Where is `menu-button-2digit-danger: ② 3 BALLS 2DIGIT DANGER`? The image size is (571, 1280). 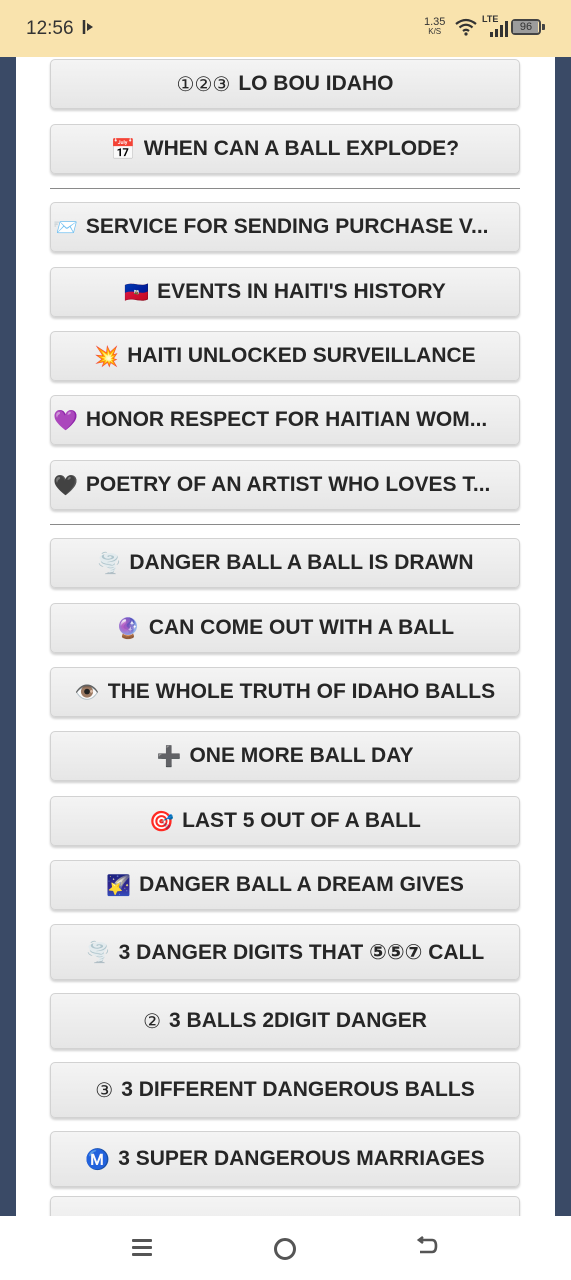
menu-button-2digit-danger: ② 3 BALLS 2DIGIT DANGER is located at coordinates (285, 1021).